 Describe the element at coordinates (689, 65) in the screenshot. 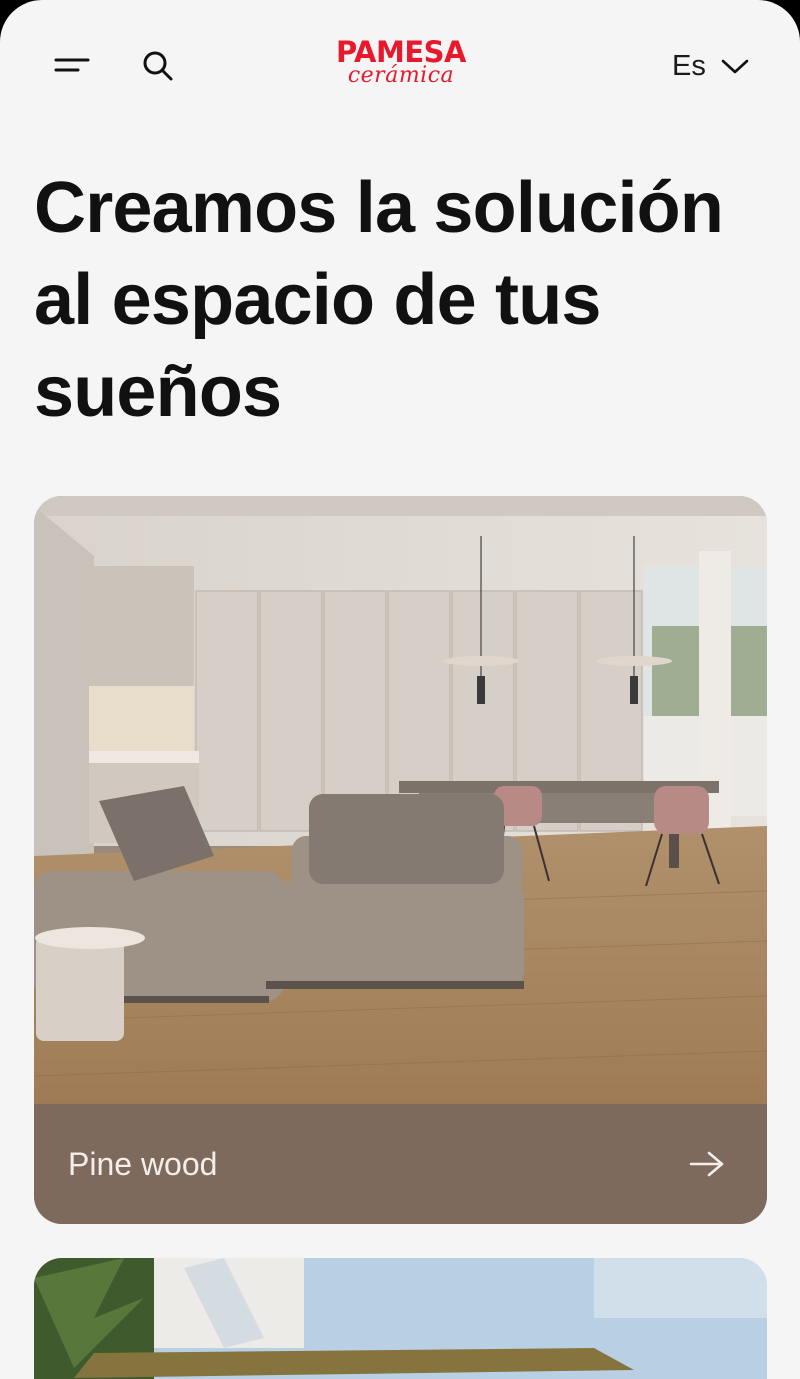

I see `language-label: Es` at that location.